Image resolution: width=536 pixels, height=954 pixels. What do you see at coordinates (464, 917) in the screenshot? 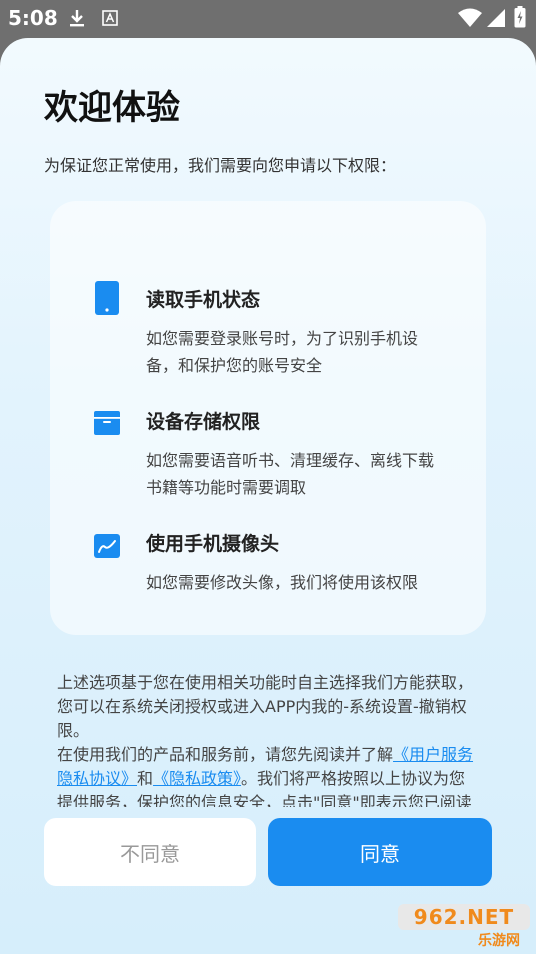
I see `watermark-top: 962.NET` at bounding box center [464, 917].